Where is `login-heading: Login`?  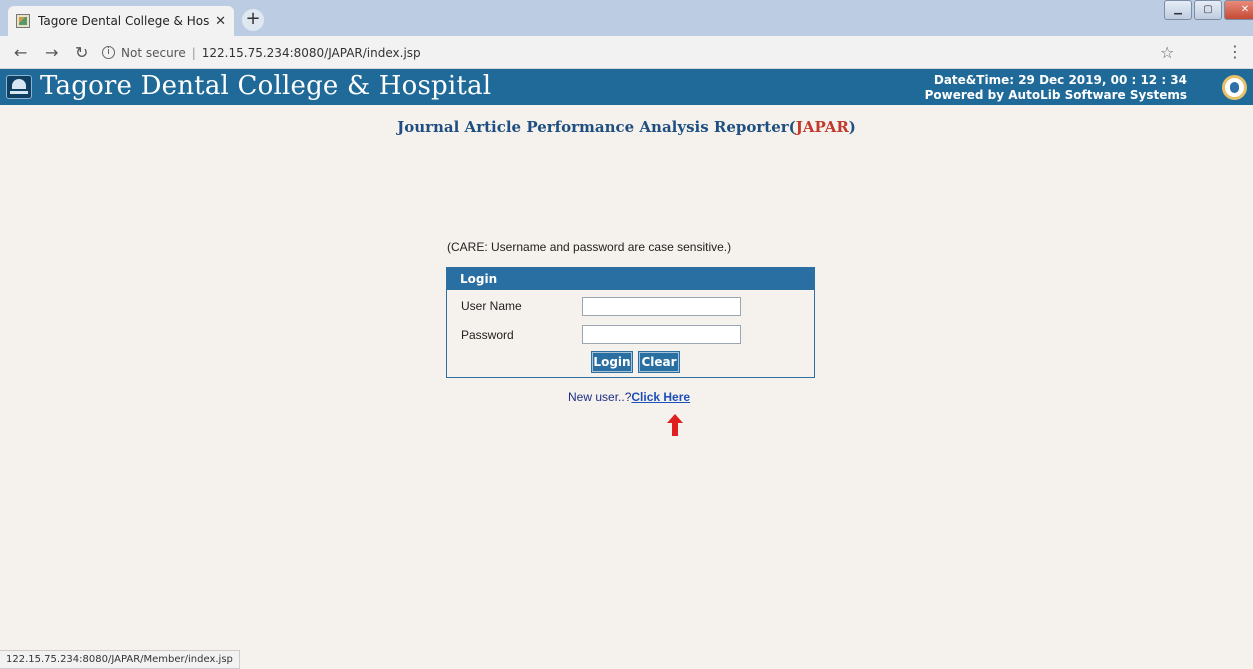
login-heading: Login is located at coordinates (630, 279).